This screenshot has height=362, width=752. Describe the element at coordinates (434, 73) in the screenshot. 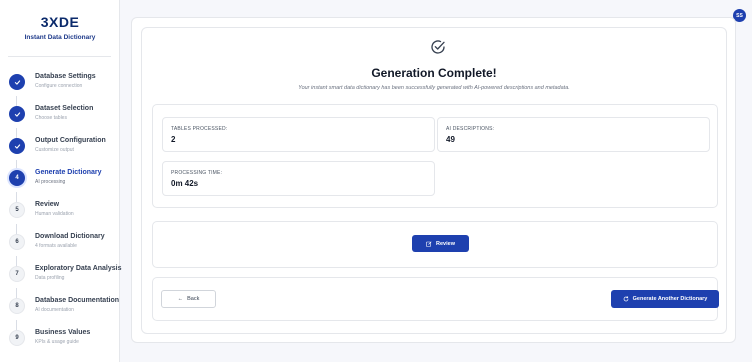

I see `page-title: Generation Complete!` at that location.